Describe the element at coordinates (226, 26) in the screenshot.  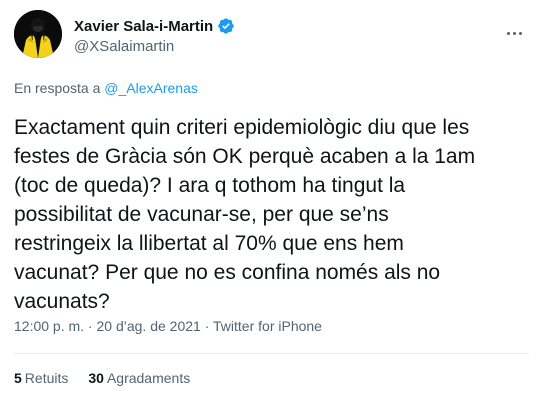
I see `verified-badge-icon` at that location.